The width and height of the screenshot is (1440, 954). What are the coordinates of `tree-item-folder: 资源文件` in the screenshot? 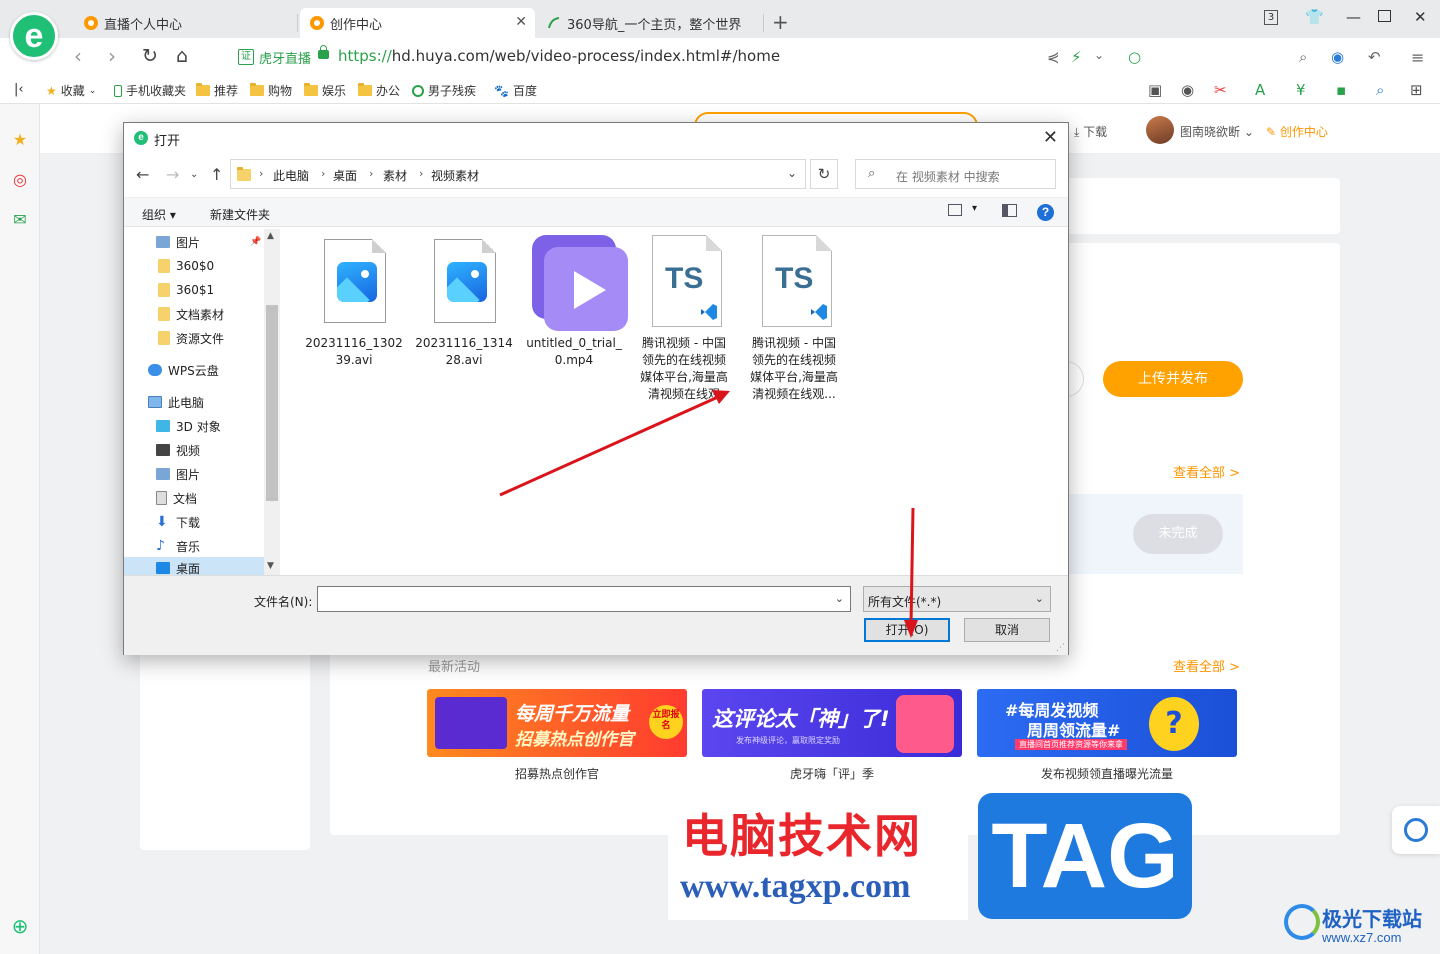 It's located at (191, 338).